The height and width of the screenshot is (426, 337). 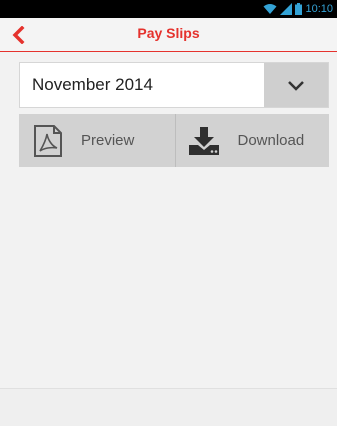 I want to click on action-bar: Preview Download, so click(x=174, y=140).